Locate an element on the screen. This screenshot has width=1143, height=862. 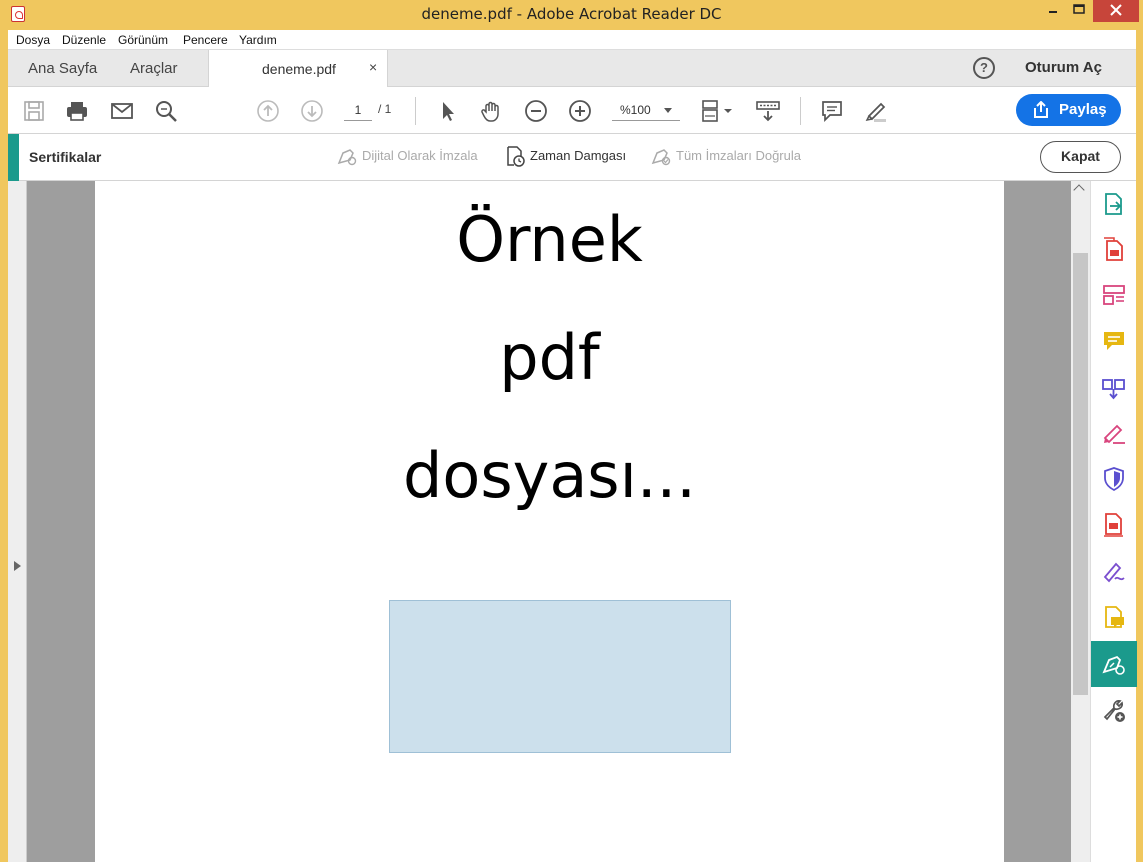
pen-certificate-icon is located at coordinates (347, 157).